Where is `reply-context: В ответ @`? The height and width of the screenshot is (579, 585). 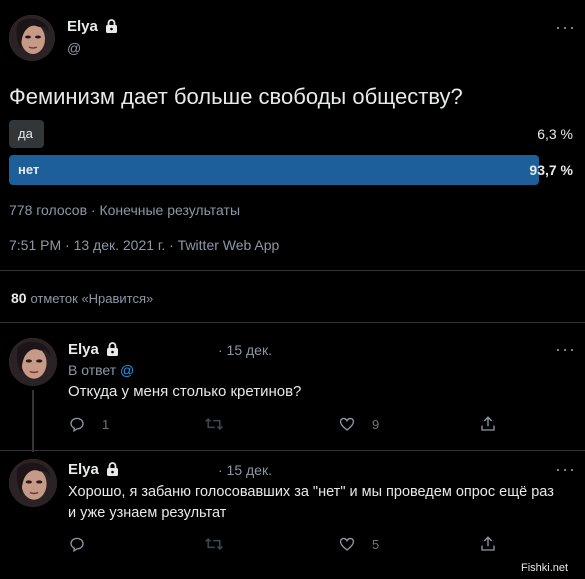 reply-context: В ответ @ is located at coordinates (101, 370).